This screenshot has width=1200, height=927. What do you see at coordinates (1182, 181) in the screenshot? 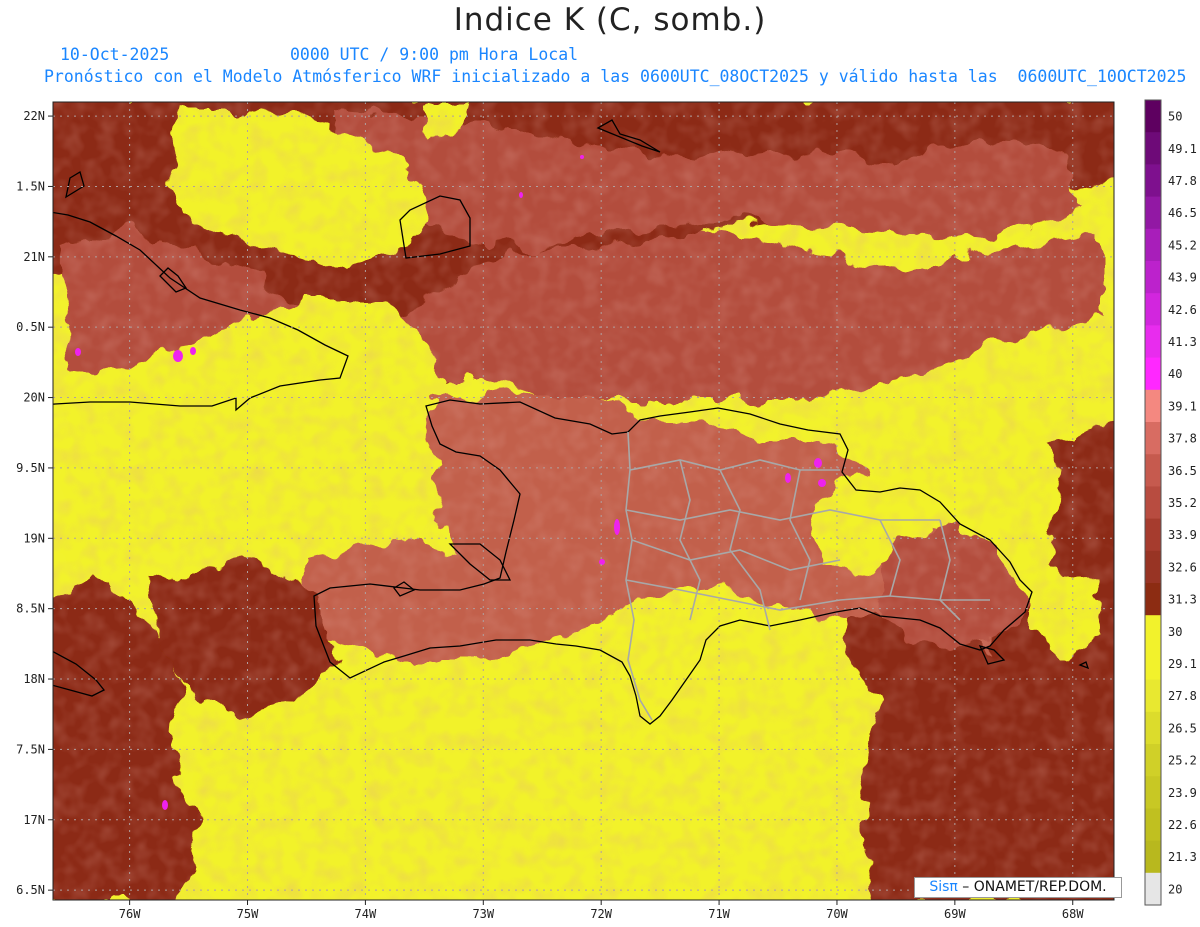
I see `colorbar-label: 47.8` at bounding box center [1182, 181].